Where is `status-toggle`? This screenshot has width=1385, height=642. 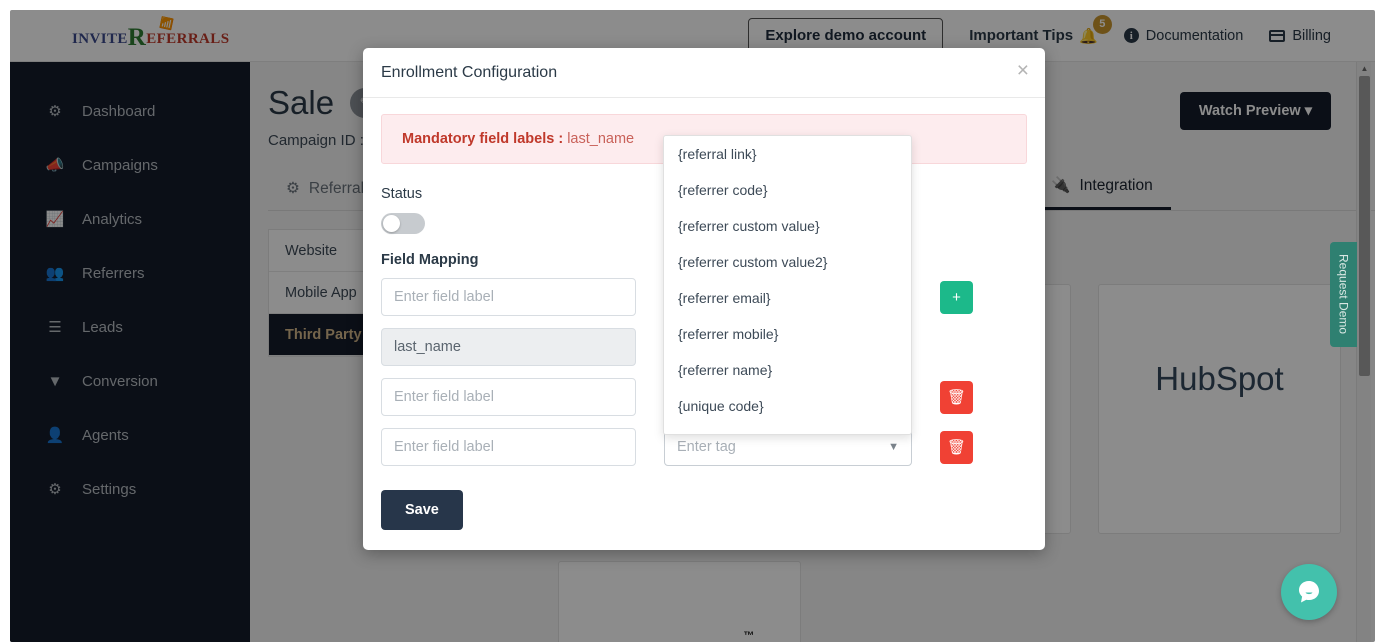 status-toggle is located at coordinates (403, 223).